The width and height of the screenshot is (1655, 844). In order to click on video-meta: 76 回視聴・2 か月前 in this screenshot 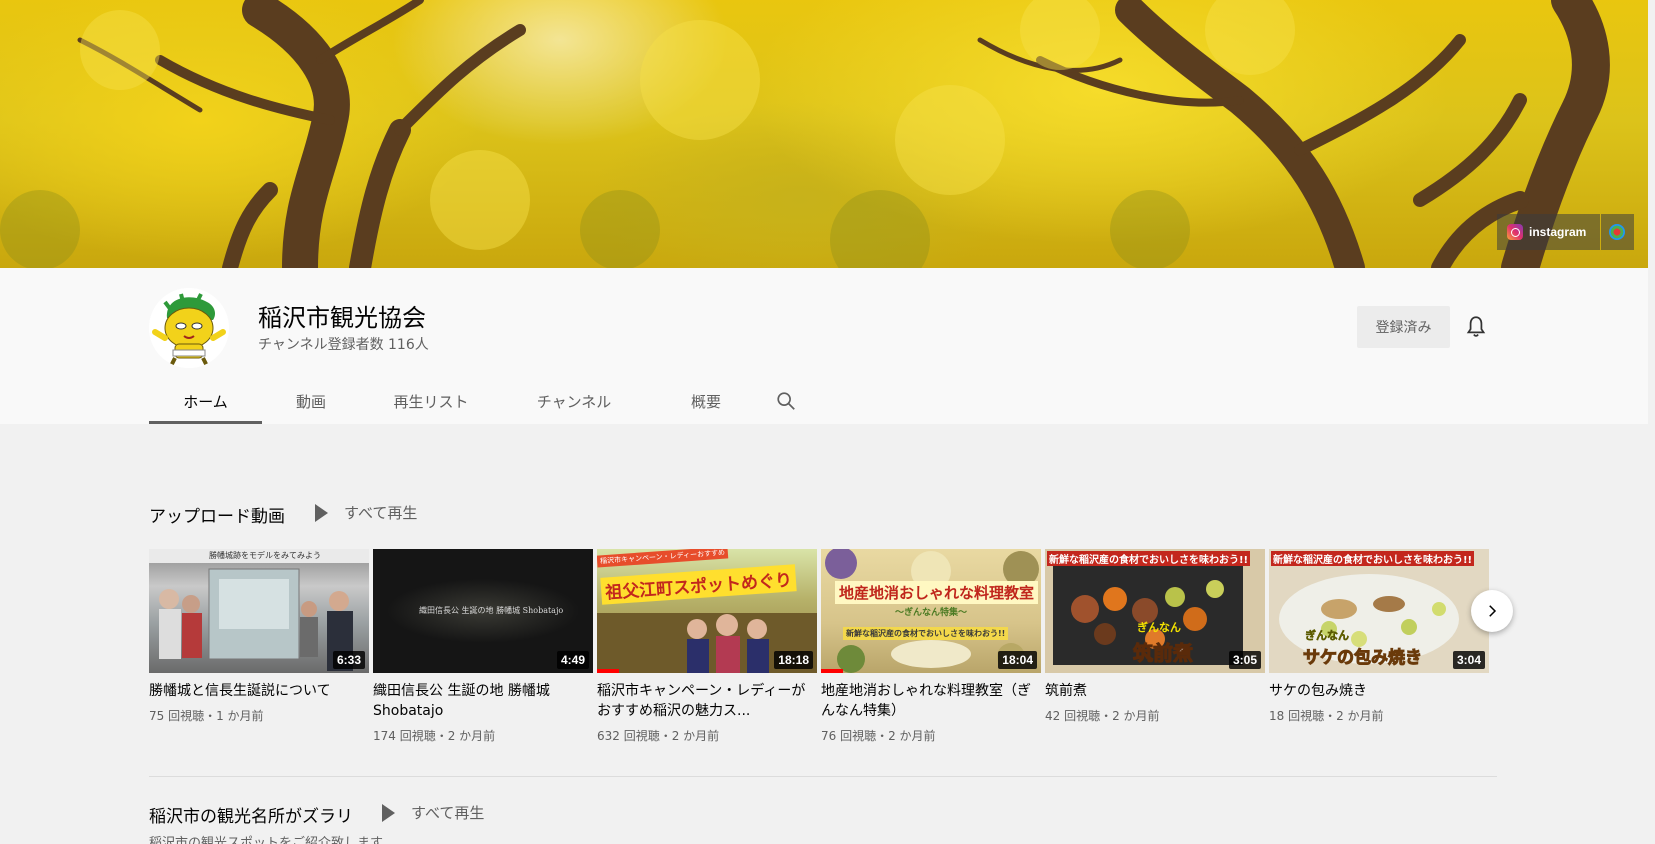, I will do `click(878, 736)`.